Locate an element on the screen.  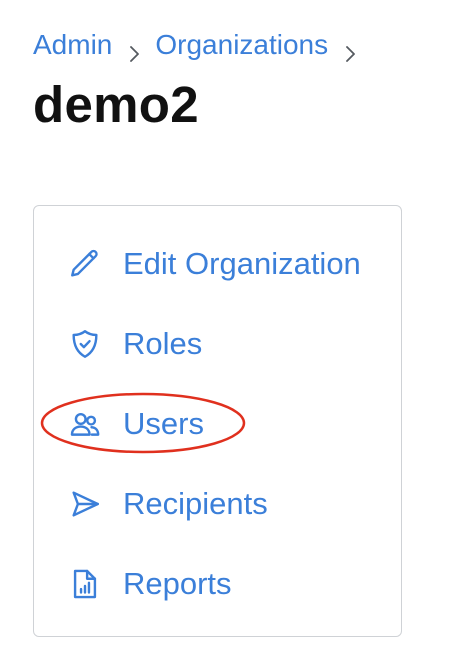
menu-item-label: Recipients is located at coordinates (195, 503).